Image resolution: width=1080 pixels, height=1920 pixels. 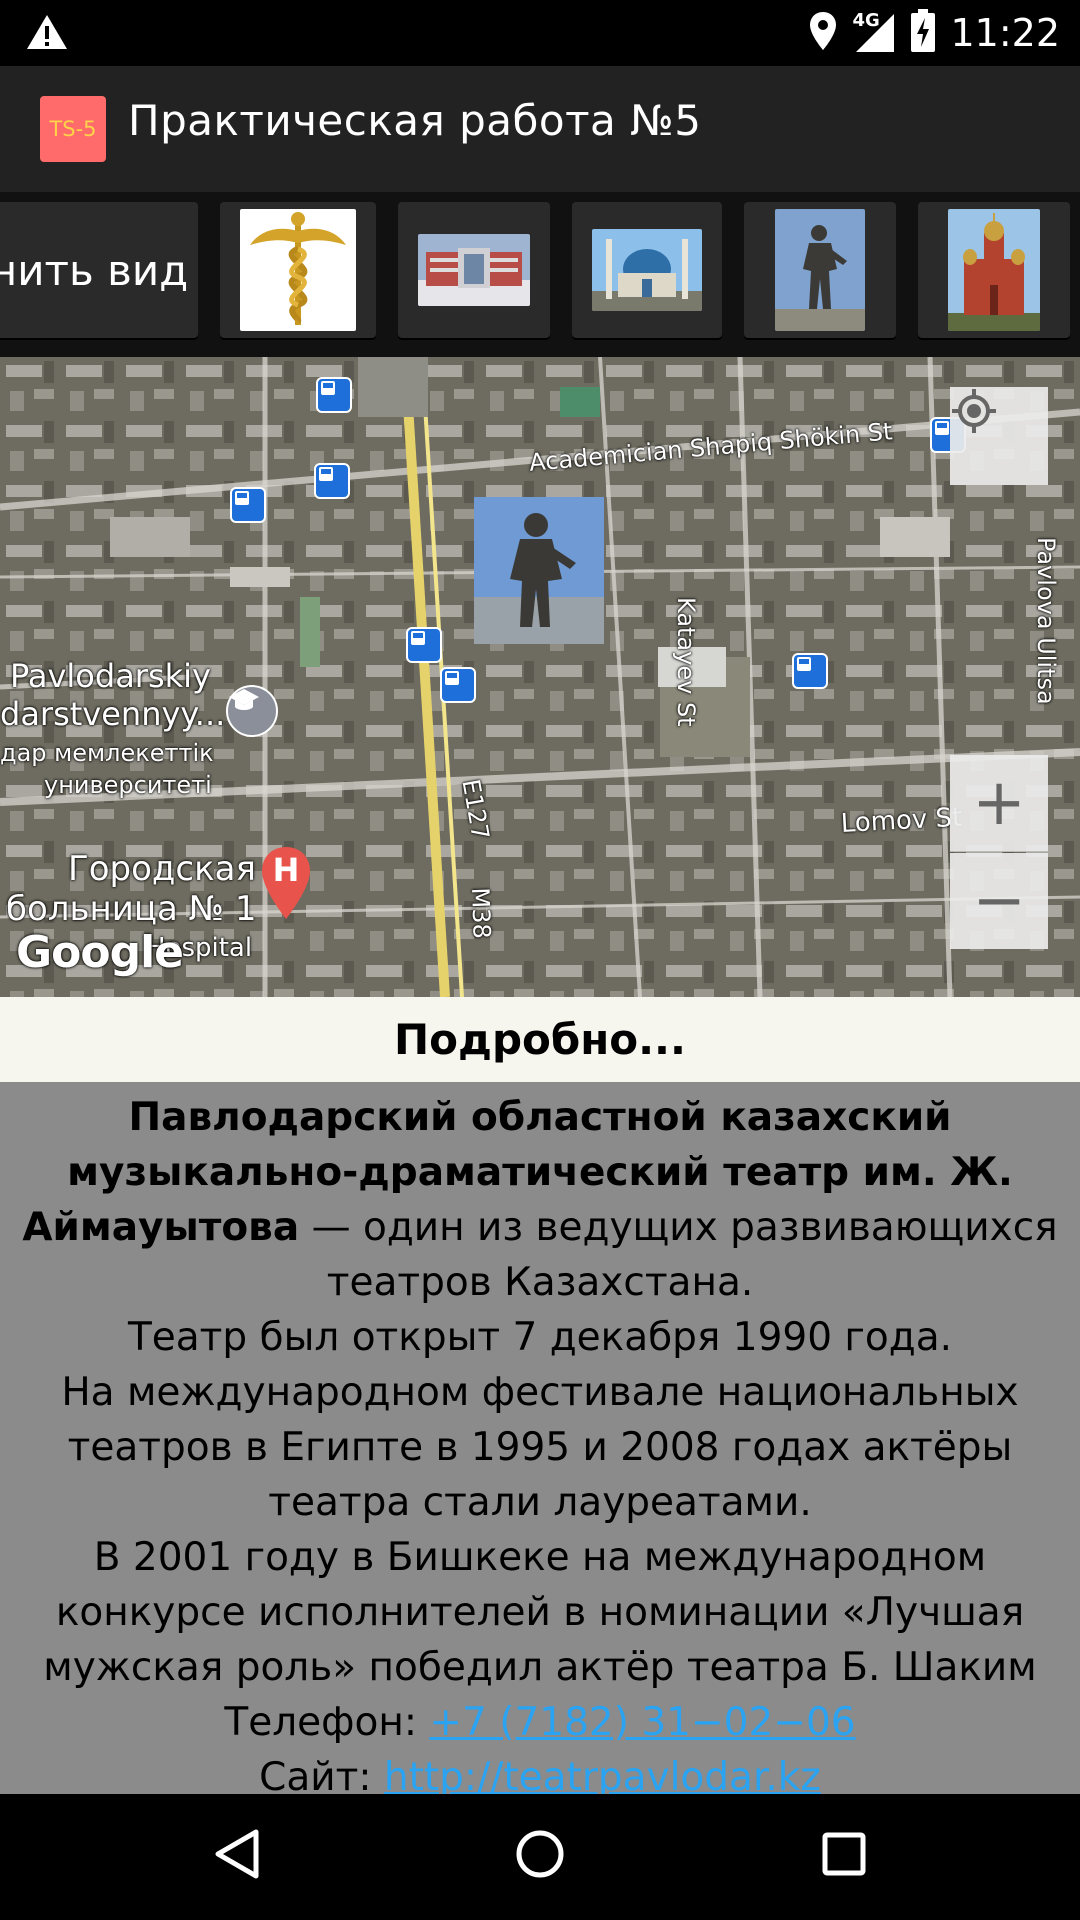 What do you see at coordinates (128, 785) in the screenshot?
I see `poi-label: университеті` at bounding box center [128, 785].